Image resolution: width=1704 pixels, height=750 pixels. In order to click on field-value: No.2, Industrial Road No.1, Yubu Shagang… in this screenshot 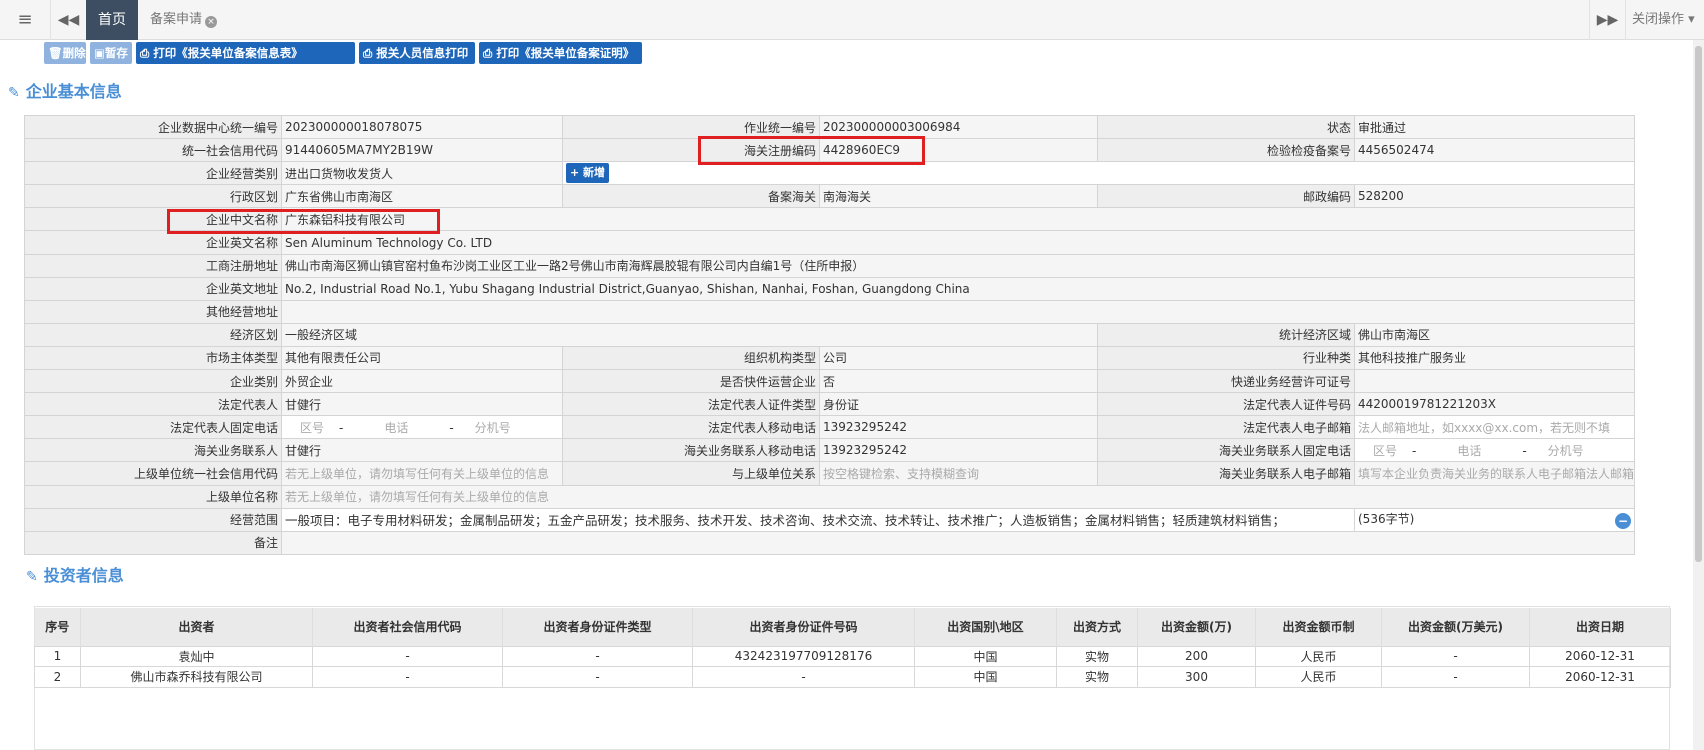, I will do `click(958, 288)`.